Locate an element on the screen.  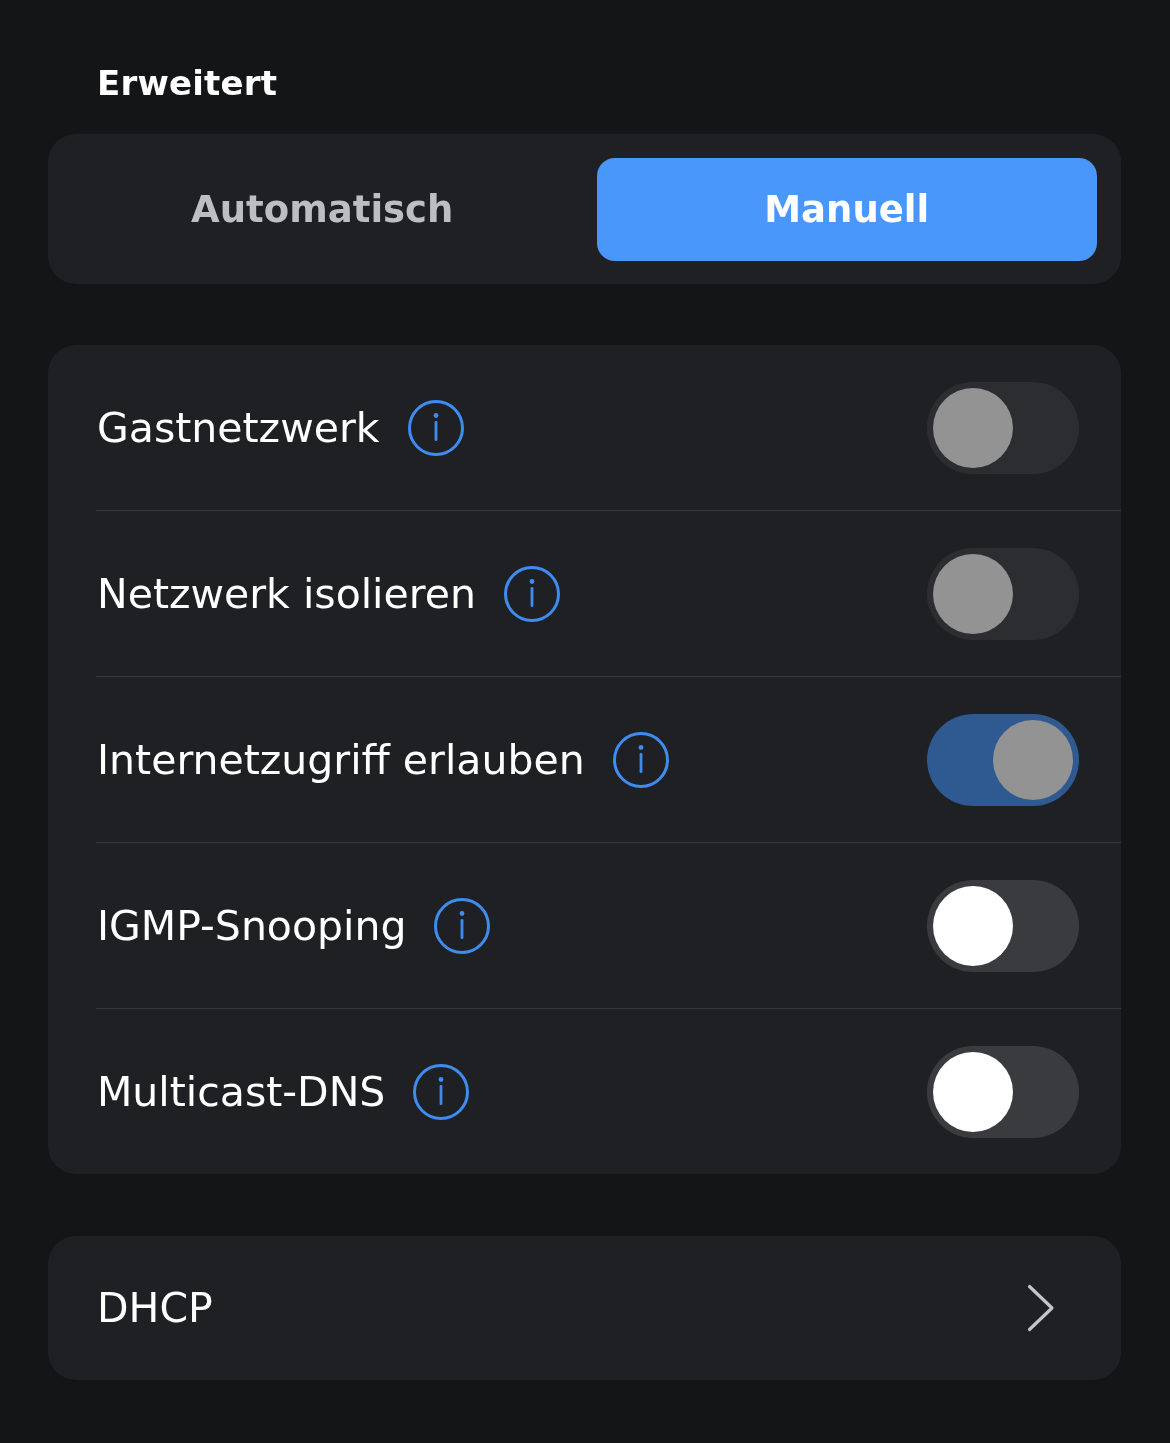
setting-label: IGMP-Snooping is located at coordinates (252, 925).